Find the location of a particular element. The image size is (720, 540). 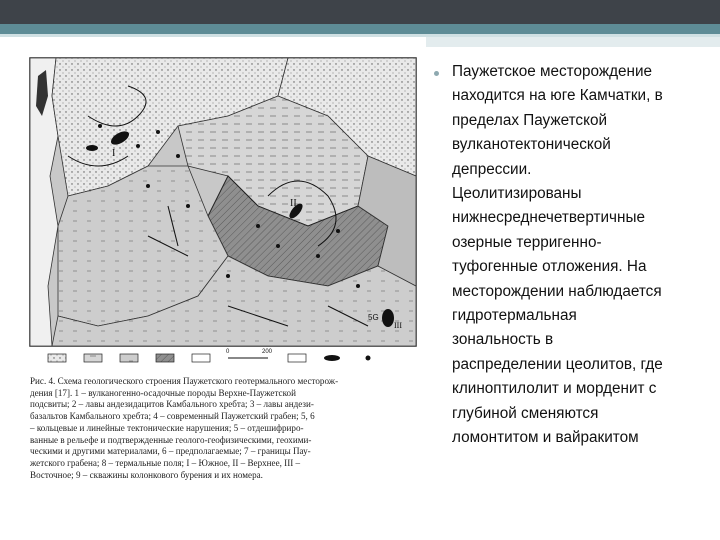

accent-stripe is located at coordinates (360, 29).